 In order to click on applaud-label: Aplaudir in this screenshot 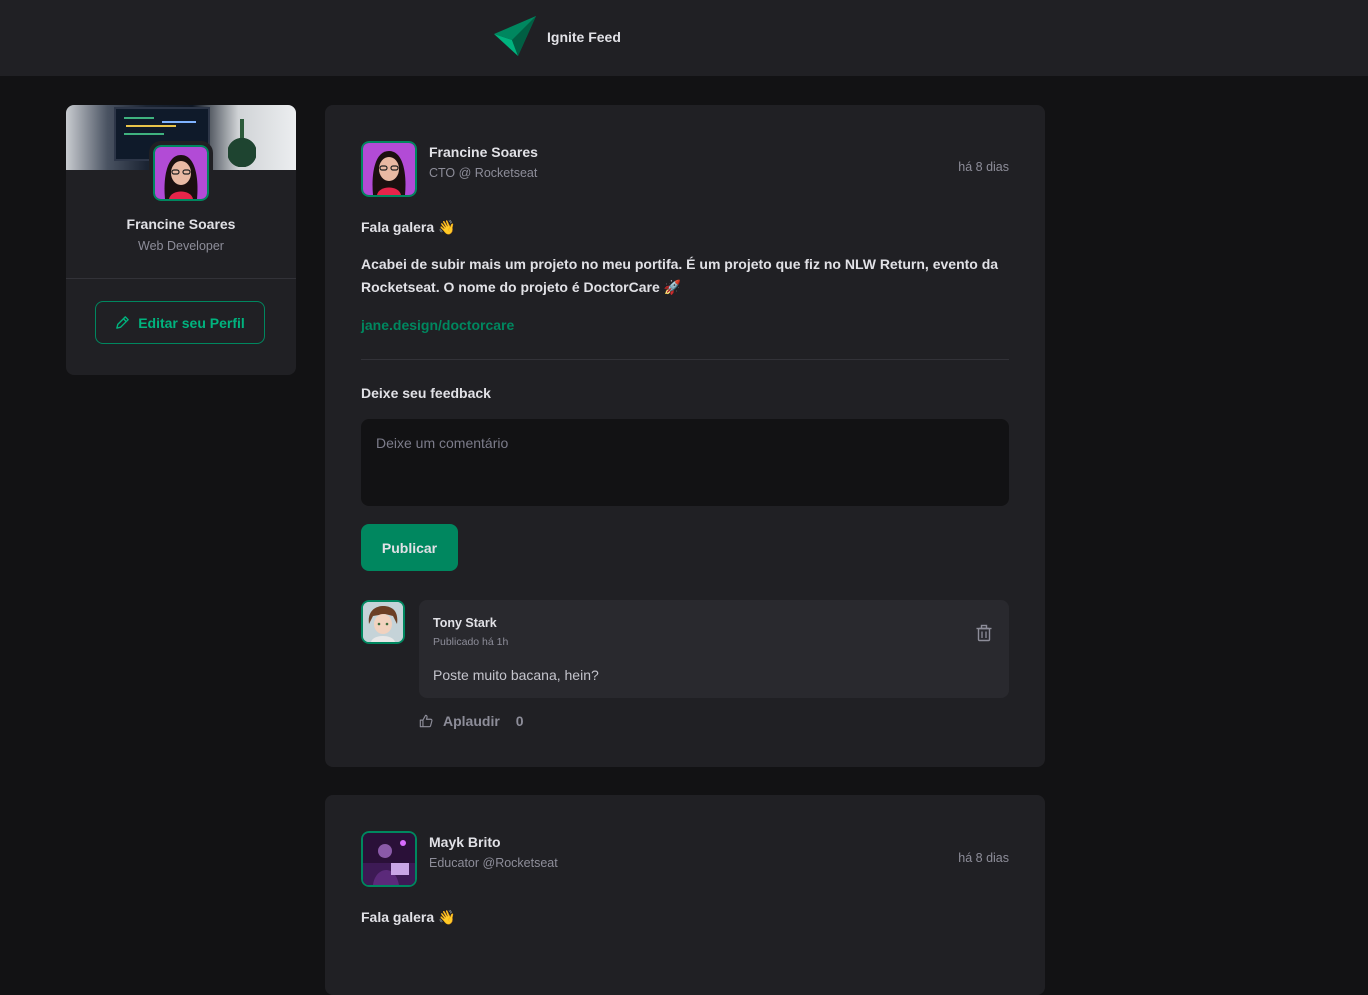, I will do `click(471, 721)`.